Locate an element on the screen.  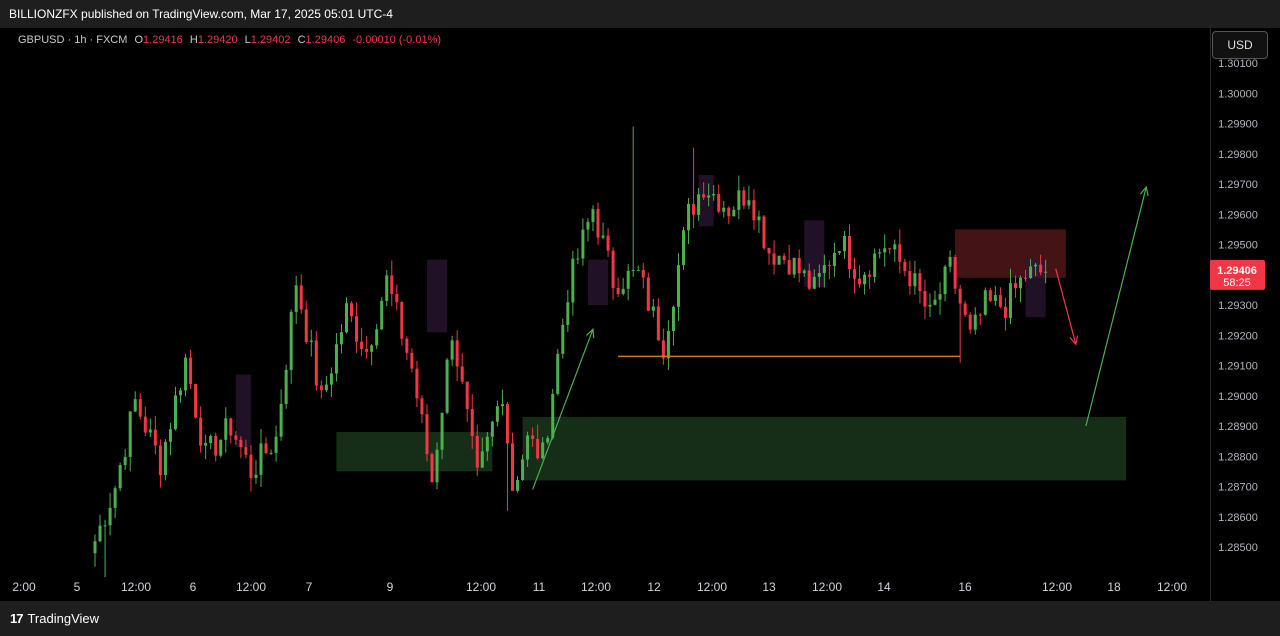
price-tick-label: 1.30000 is located at coordinates (1238, 94).